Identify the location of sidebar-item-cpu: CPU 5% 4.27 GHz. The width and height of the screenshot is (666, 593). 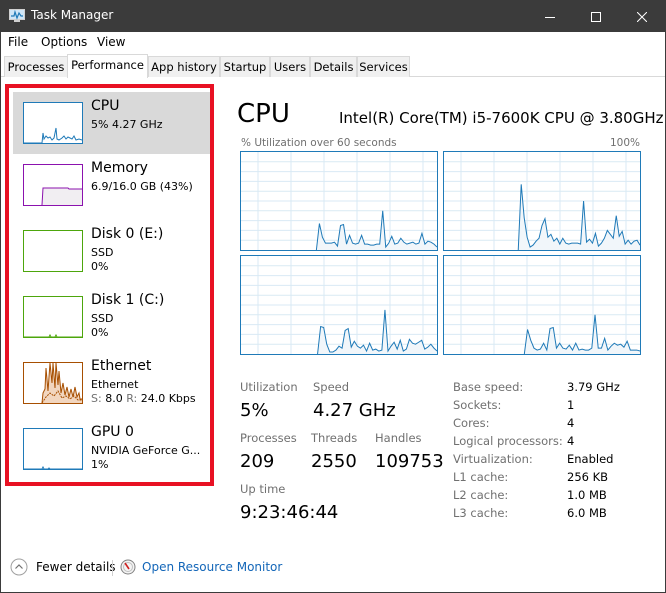
(111, 123).